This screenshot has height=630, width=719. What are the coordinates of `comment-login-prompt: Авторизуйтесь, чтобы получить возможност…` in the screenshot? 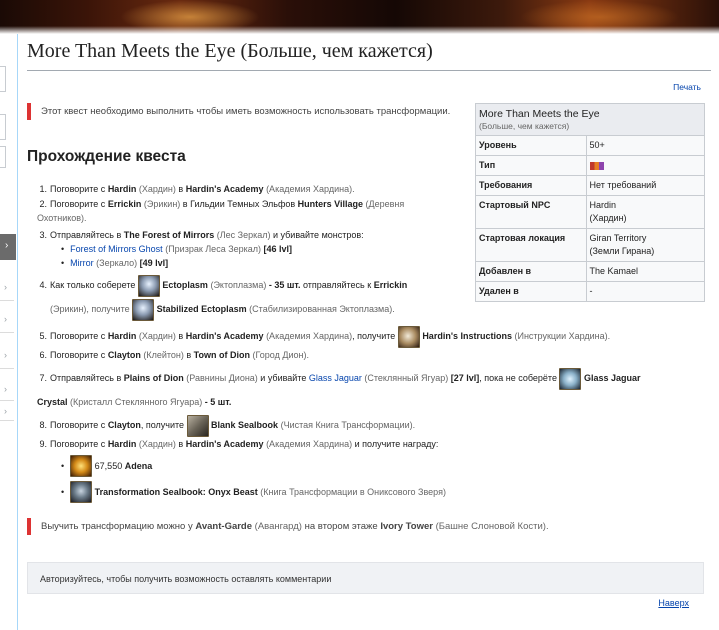 It's located at (365, 578).